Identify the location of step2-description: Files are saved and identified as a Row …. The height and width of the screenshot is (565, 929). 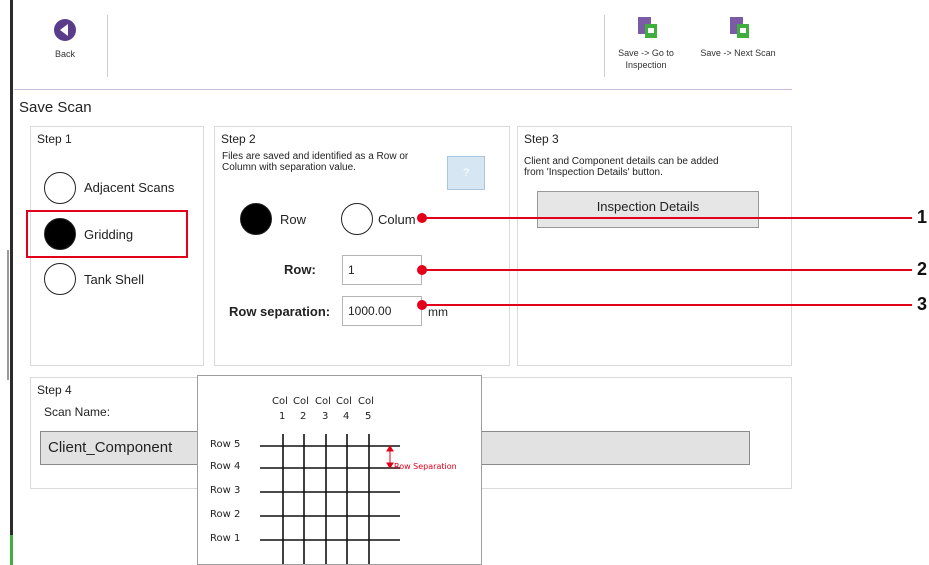
(315, 162).